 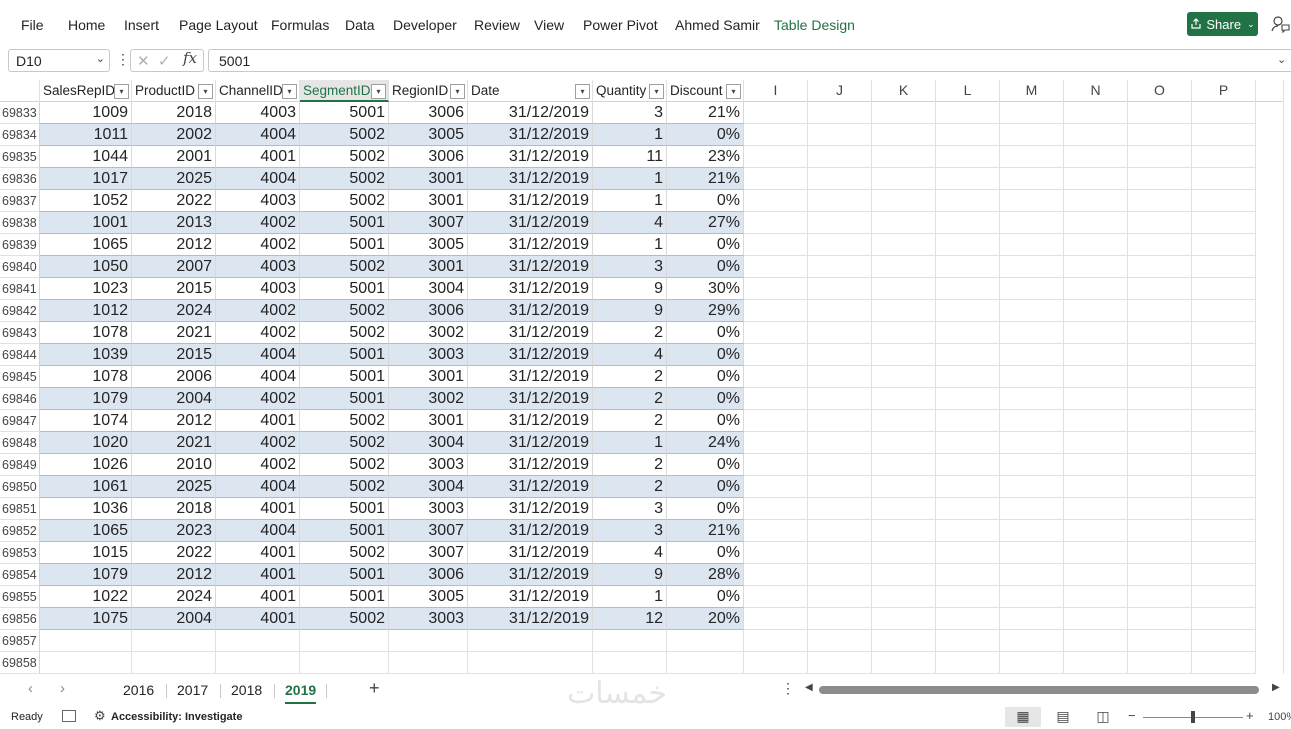 I want to click on row-number: 69847, so click(x=20, y=421).